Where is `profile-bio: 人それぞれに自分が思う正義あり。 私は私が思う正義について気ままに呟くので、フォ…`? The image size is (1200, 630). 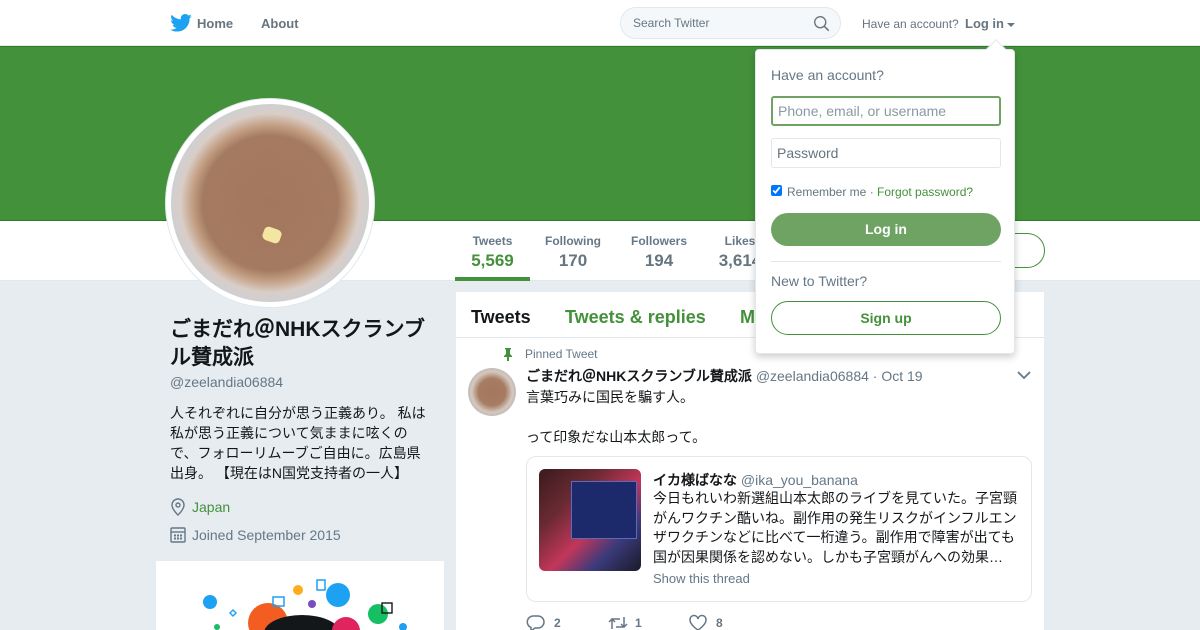
profile-bio: 人それぞれに自分が思う正義あり。 私は私が思う正義について気ままに呟くので、フォ… is located at coordinates (298, 443).